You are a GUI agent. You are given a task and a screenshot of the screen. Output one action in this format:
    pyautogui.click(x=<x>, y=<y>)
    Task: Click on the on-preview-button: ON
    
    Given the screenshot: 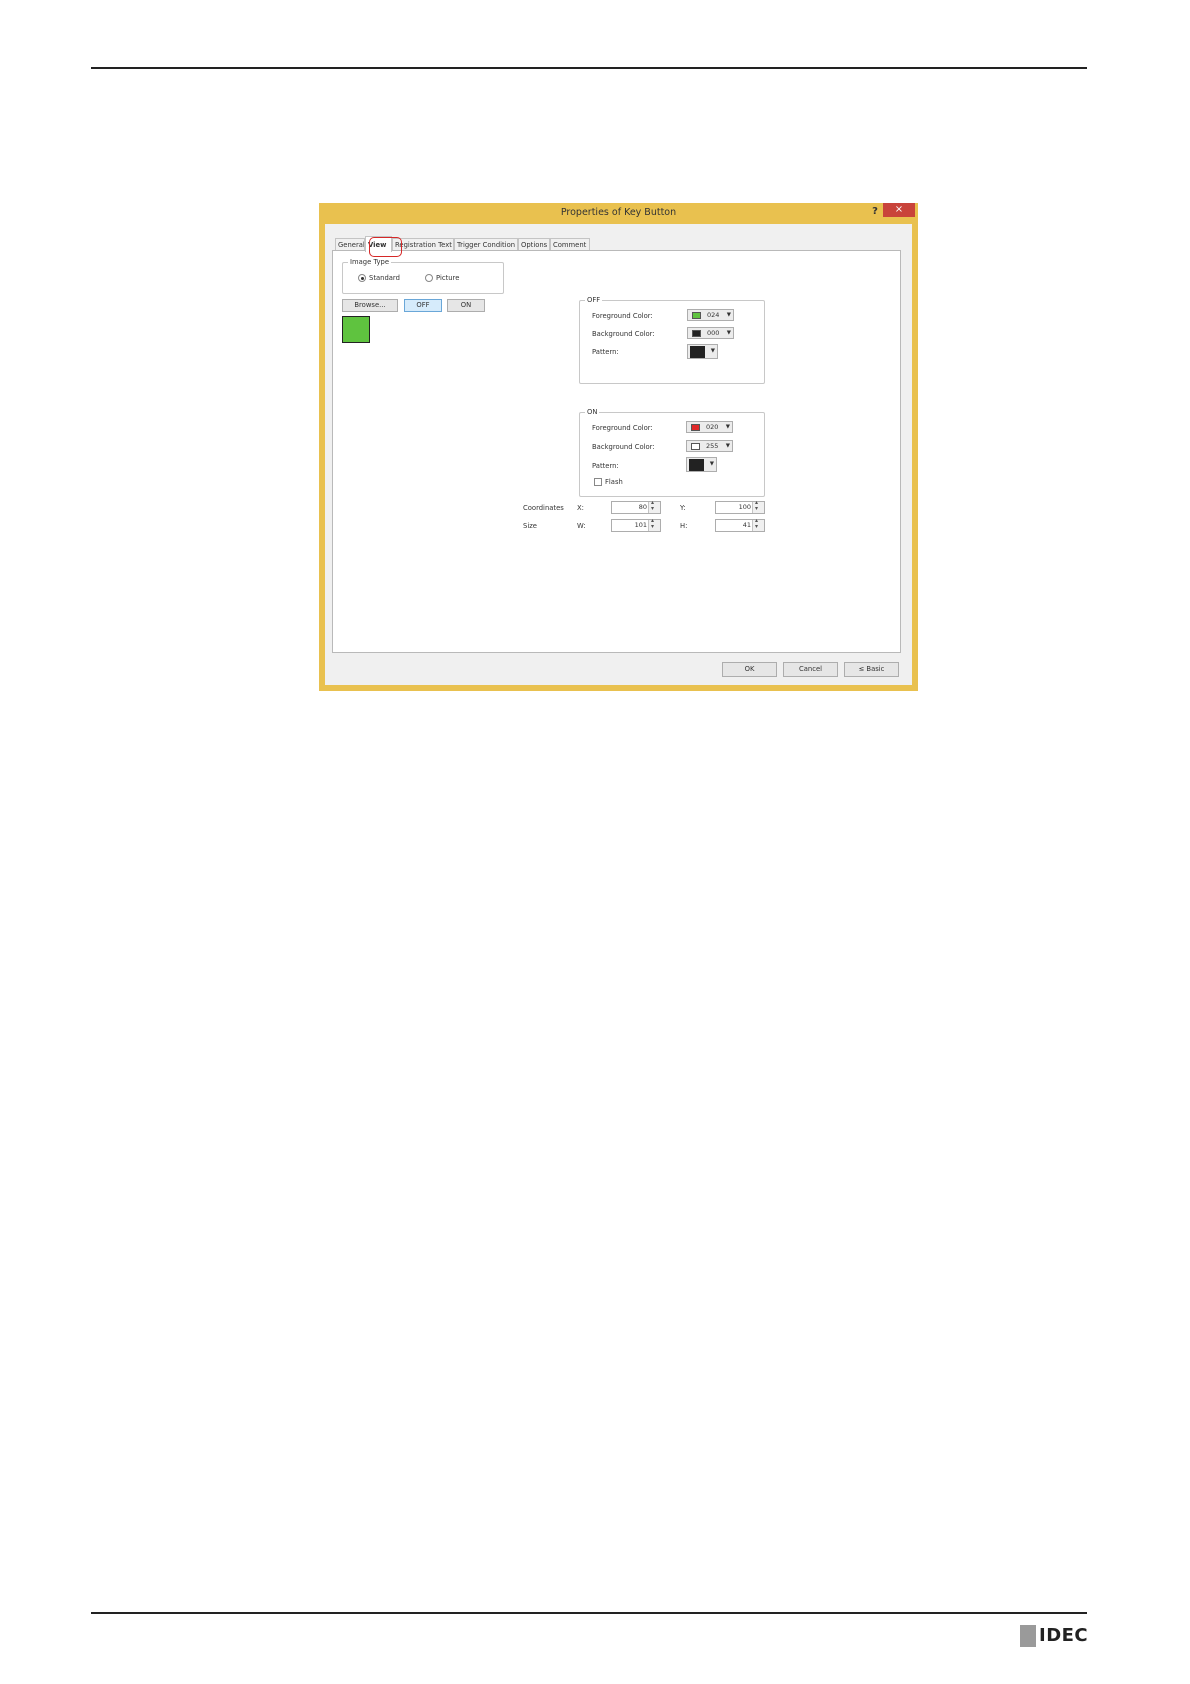 What is the action you would take?
    pyautogui.click(x=466, y=305)
    